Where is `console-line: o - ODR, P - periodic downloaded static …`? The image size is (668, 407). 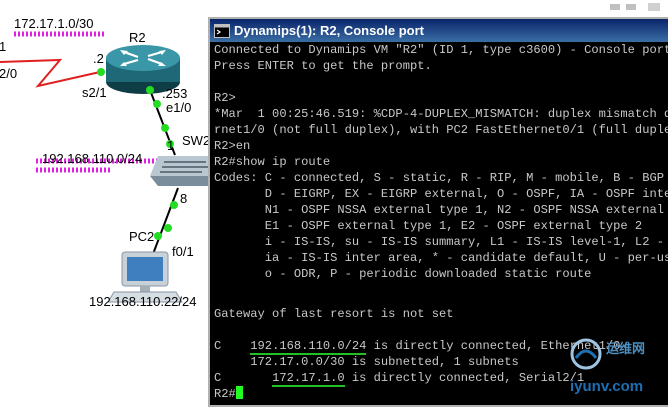
console-line: o - ODR, P - periodic downloaded static … is located at coordinates (403, 274).